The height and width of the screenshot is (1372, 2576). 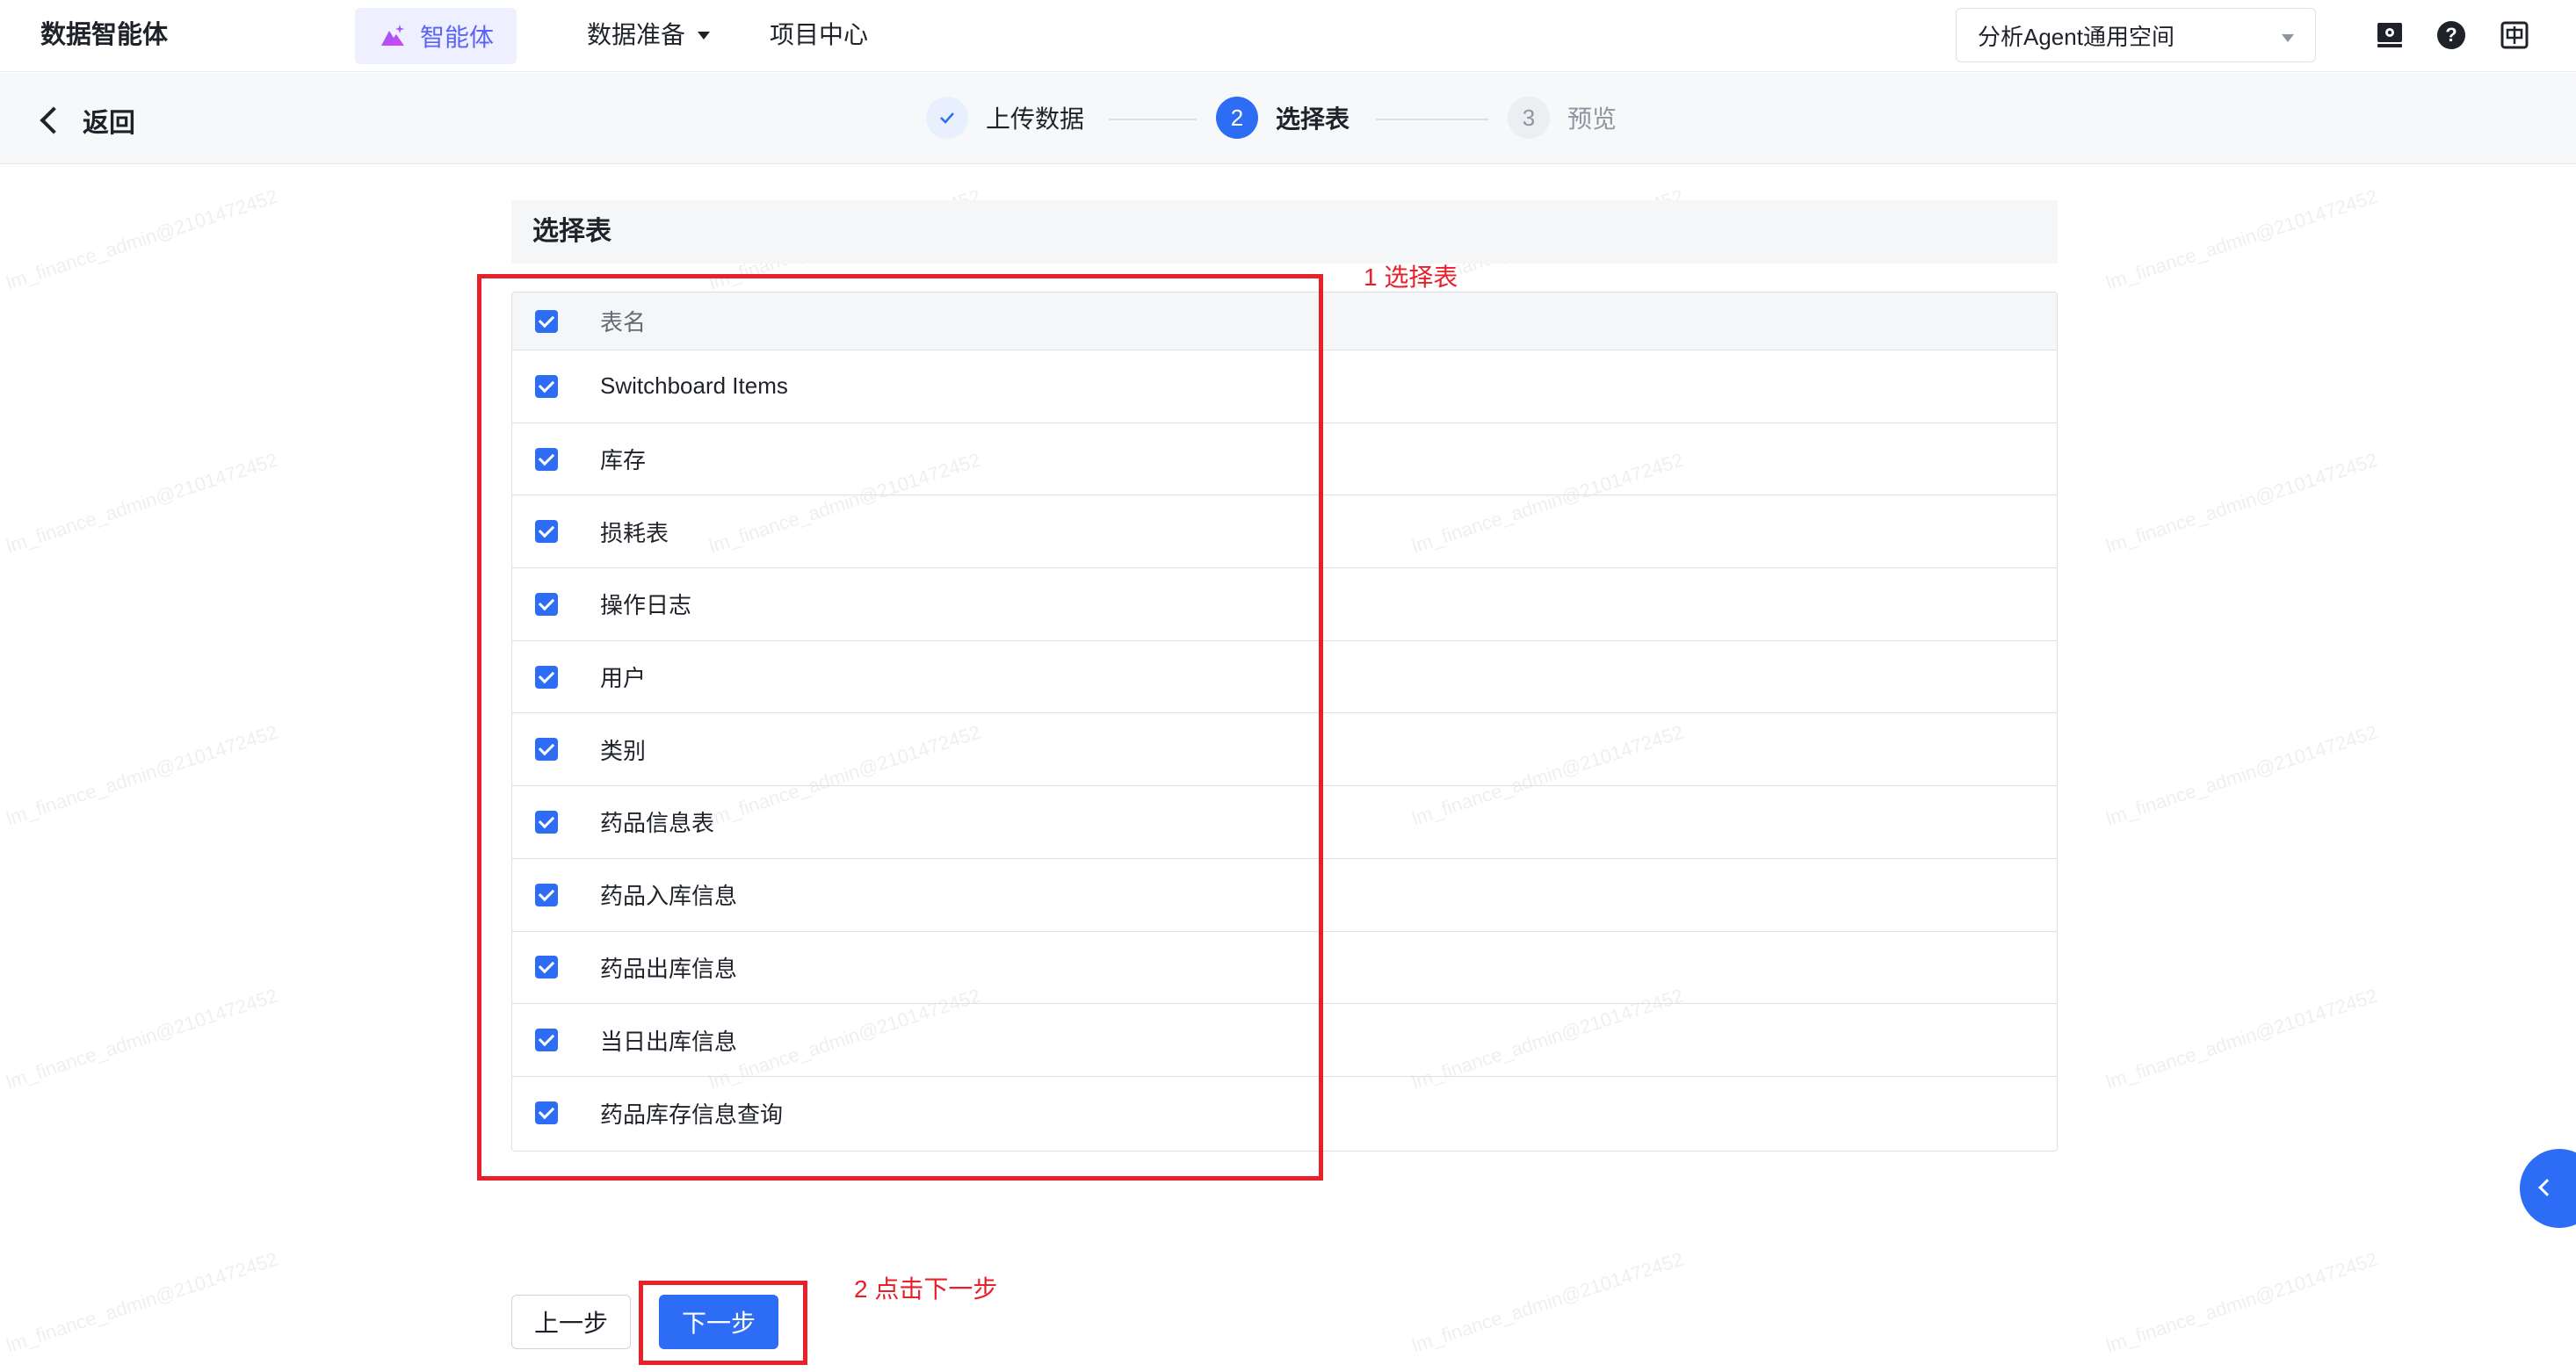 I want to click on nav-item-agent: 智能体, so click(x=436, y=36).